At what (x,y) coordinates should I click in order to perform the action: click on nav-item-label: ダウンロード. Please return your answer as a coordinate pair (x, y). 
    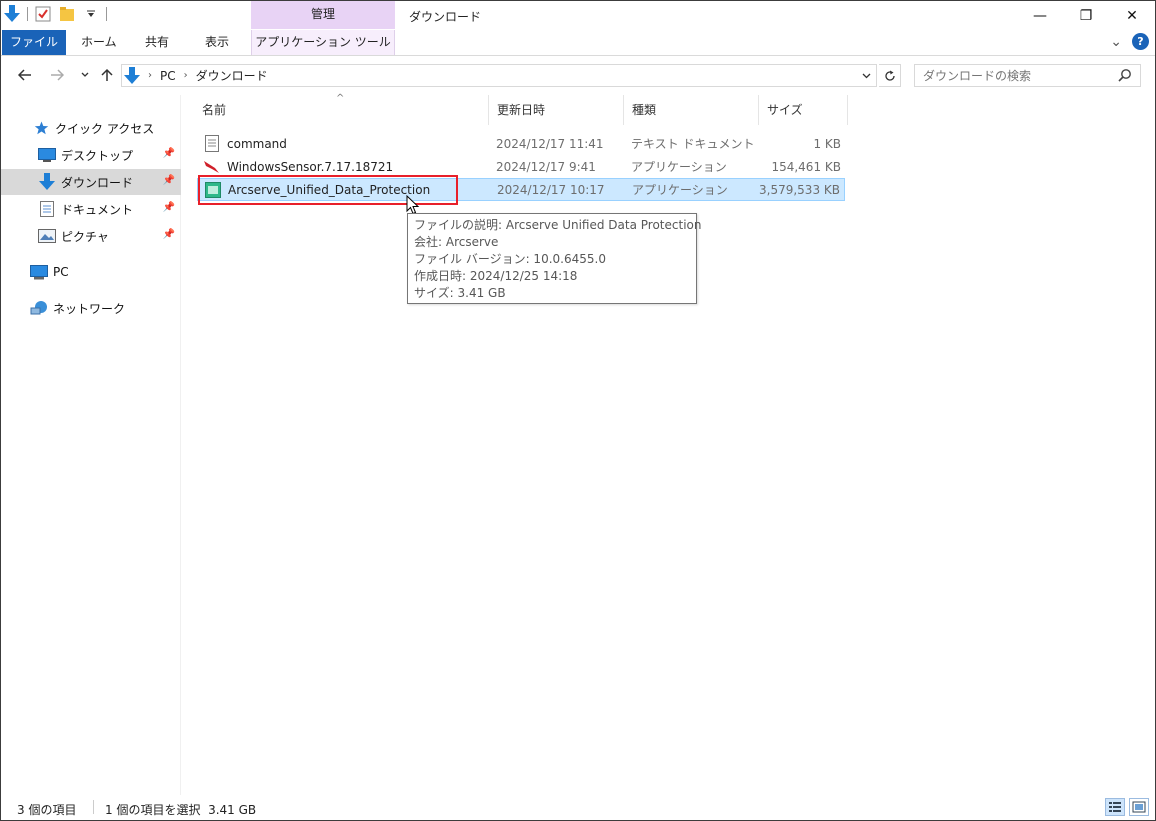
    Looking at the image, I should click on (97, 182).